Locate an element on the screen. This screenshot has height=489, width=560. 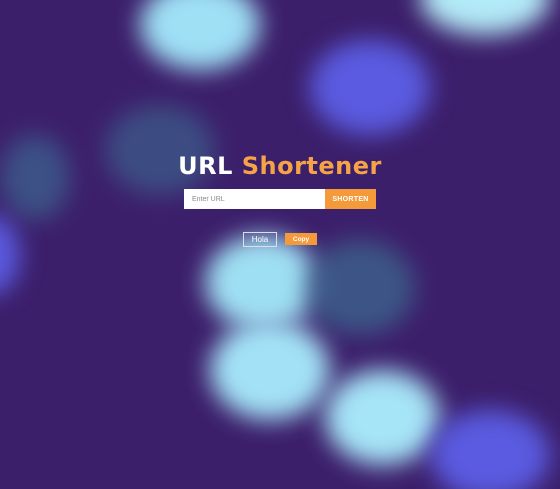
url-input is located at coordinates (254, 199).